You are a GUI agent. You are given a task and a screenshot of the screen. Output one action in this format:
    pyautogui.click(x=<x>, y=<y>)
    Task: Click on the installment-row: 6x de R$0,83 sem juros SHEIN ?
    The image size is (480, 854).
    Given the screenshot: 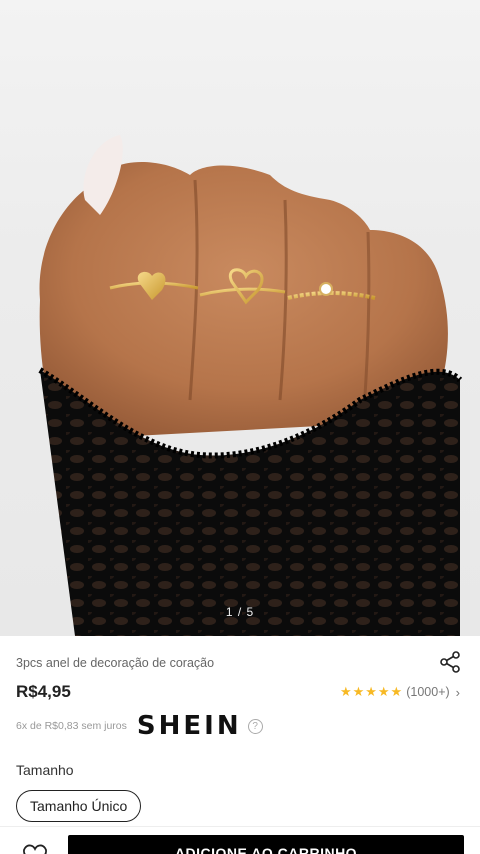 What is the action you would take?
    pyautogui.click(x=139, y=726)
    